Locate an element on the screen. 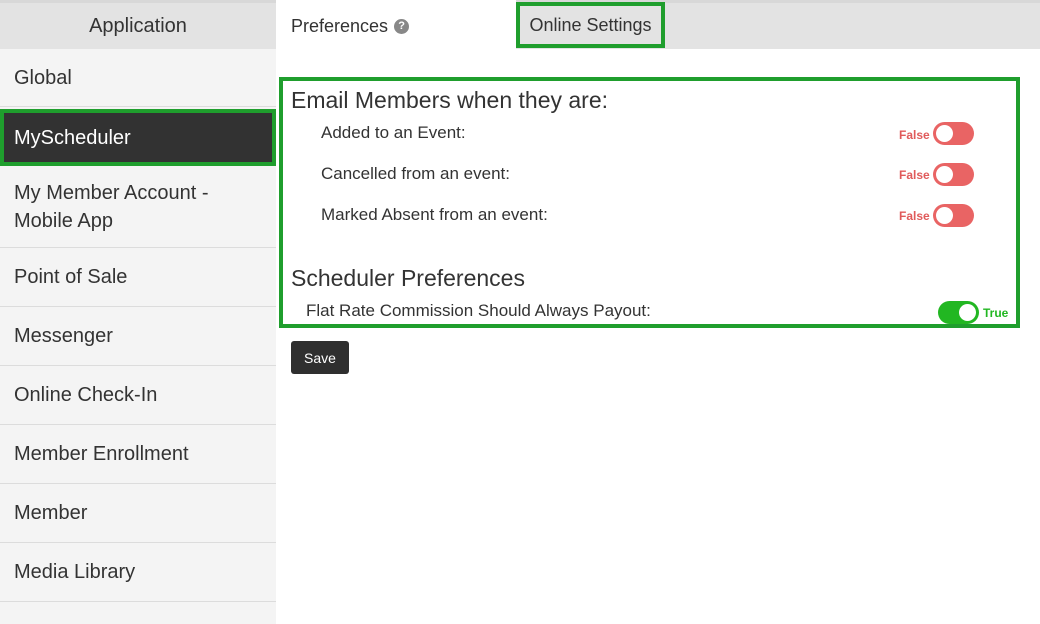 The width and height of the screenshot is (1040, 624). scheduler-section-title: Scheduler Preferences is located at coordinates (408, 278).